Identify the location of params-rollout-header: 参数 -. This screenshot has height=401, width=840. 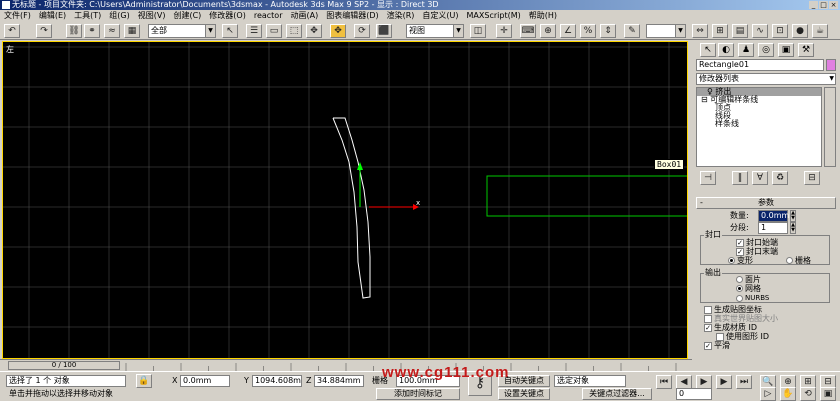
(766, 203).